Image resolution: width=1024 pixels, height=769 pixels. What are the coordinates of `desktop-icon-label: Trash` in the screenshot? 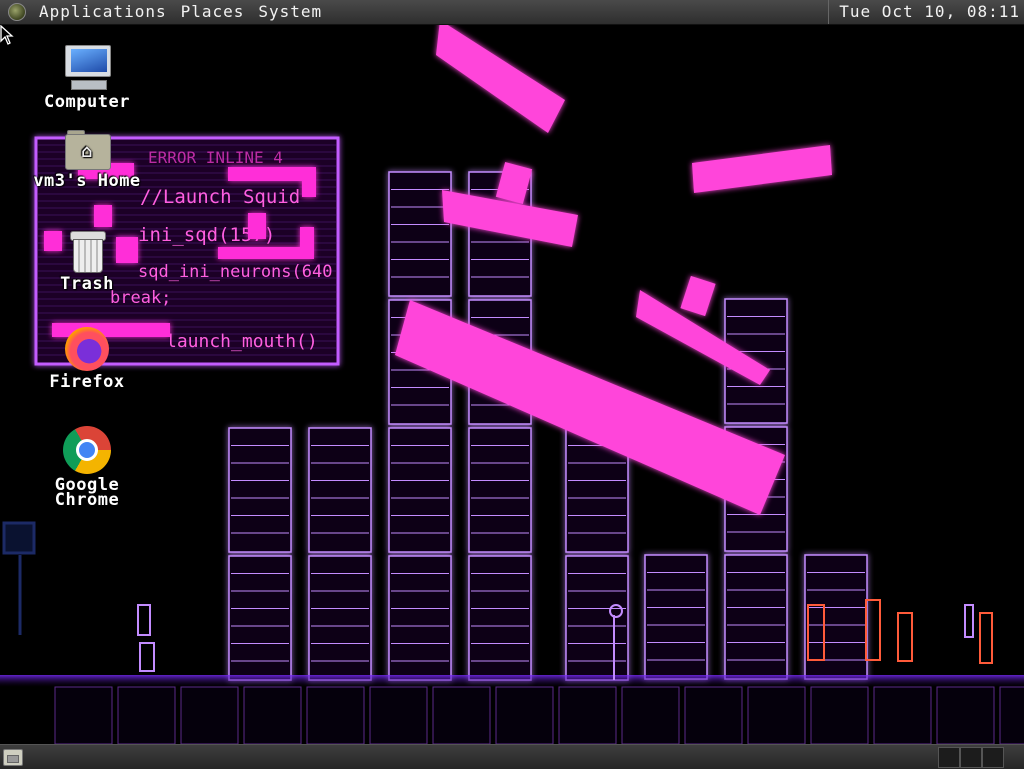 It's located at (87, 284).